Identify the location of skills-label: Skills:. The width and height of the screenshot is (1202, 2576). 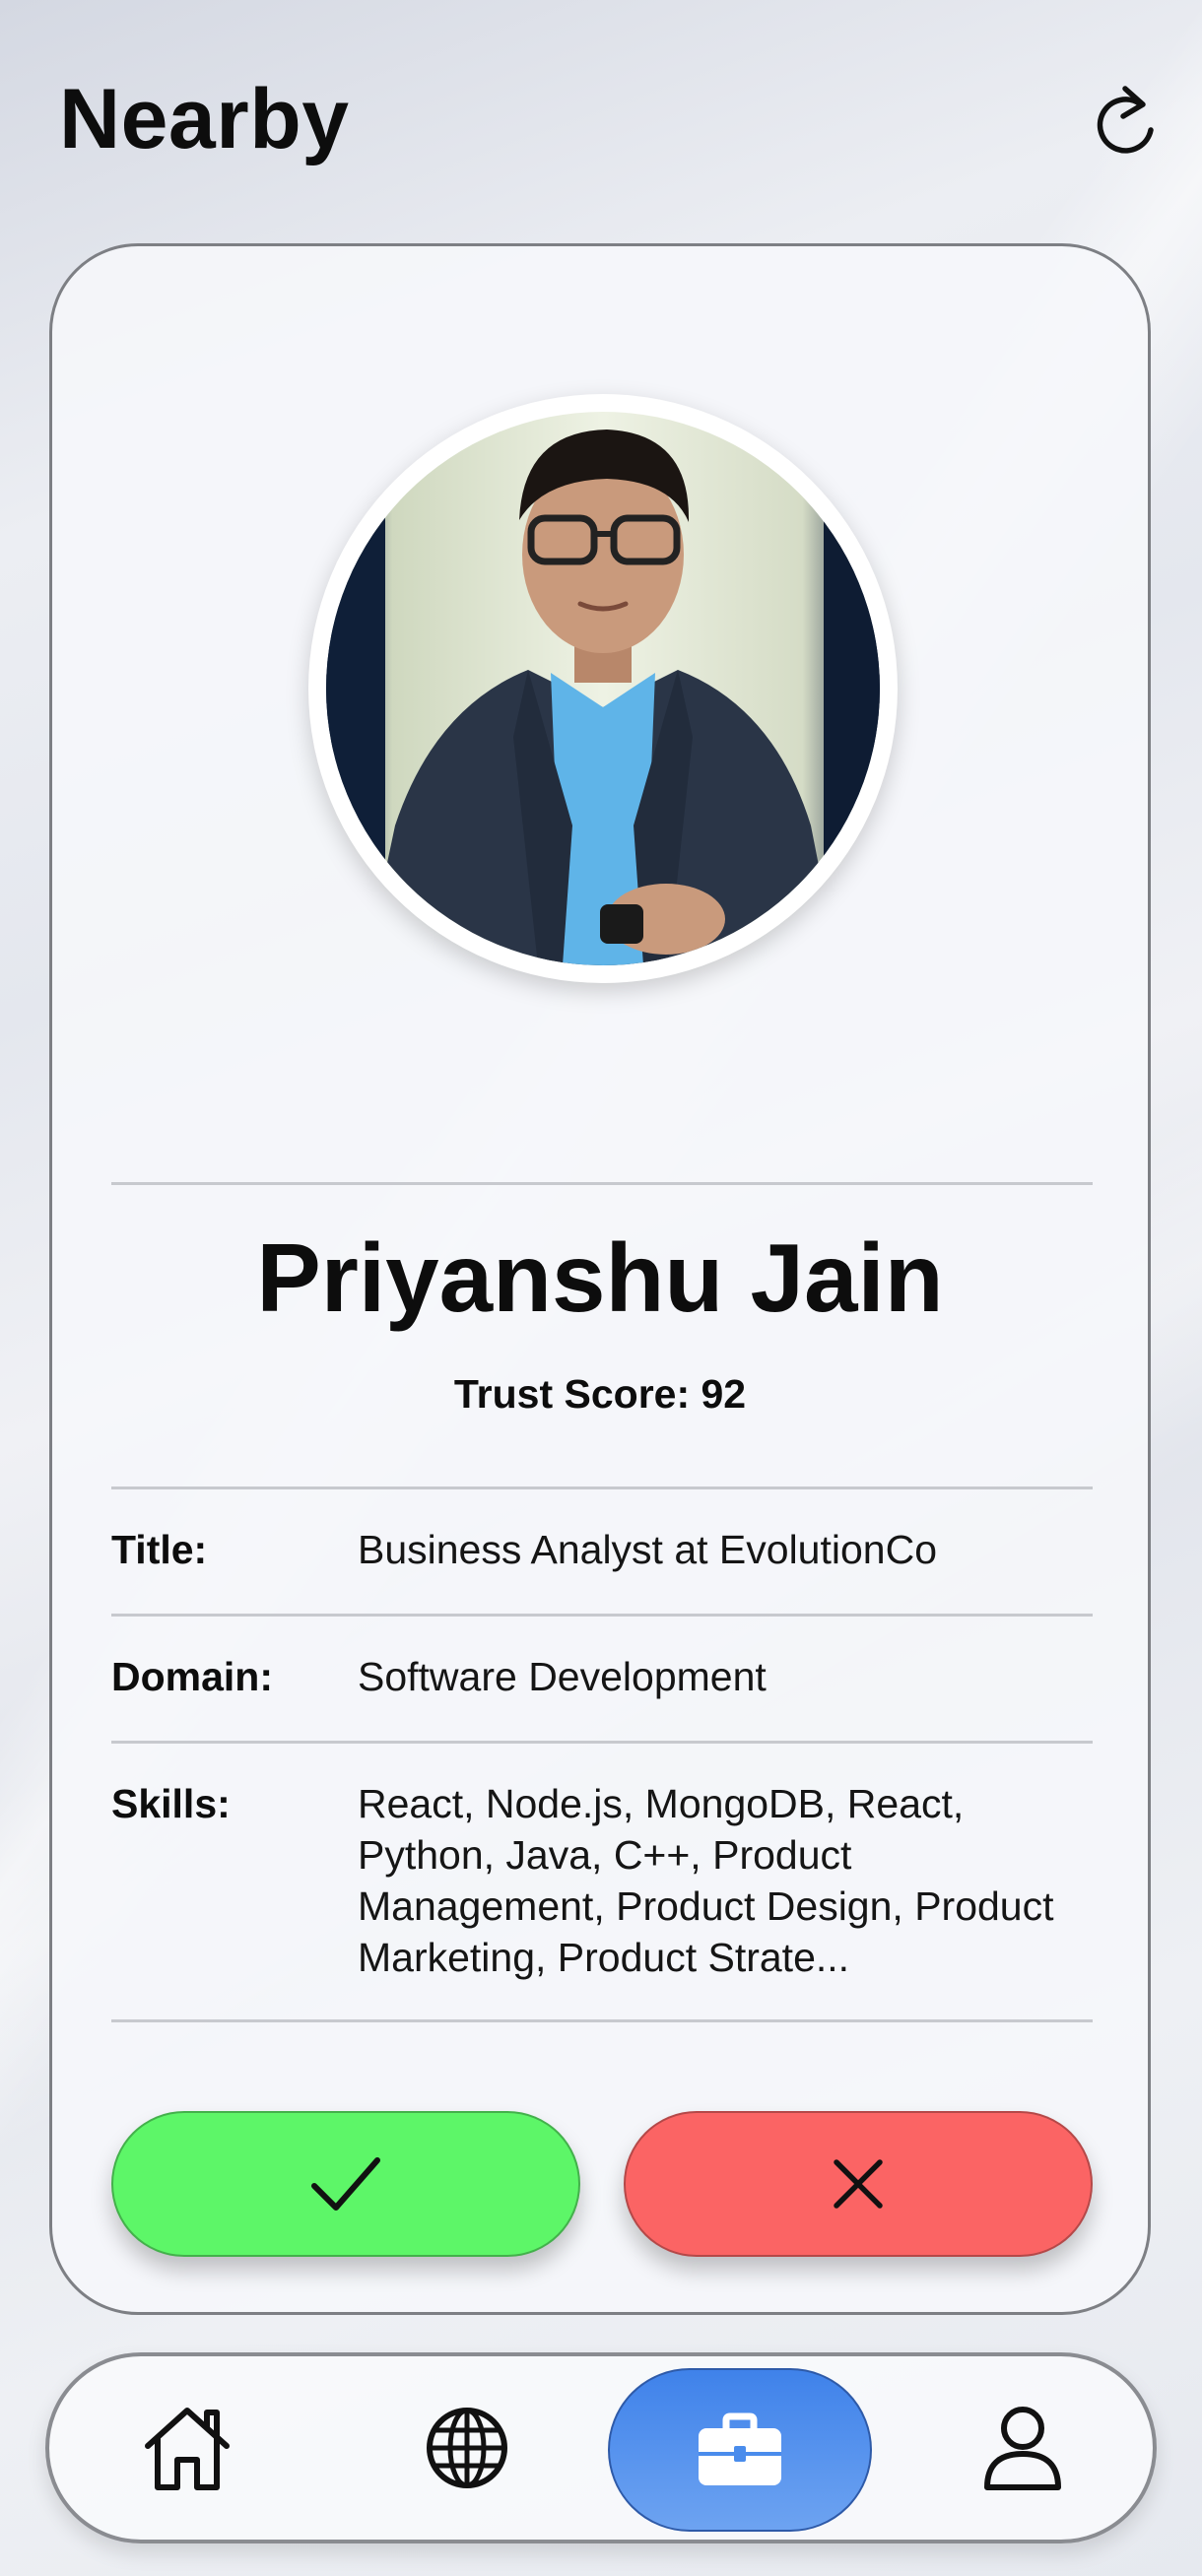
(171, 1804).